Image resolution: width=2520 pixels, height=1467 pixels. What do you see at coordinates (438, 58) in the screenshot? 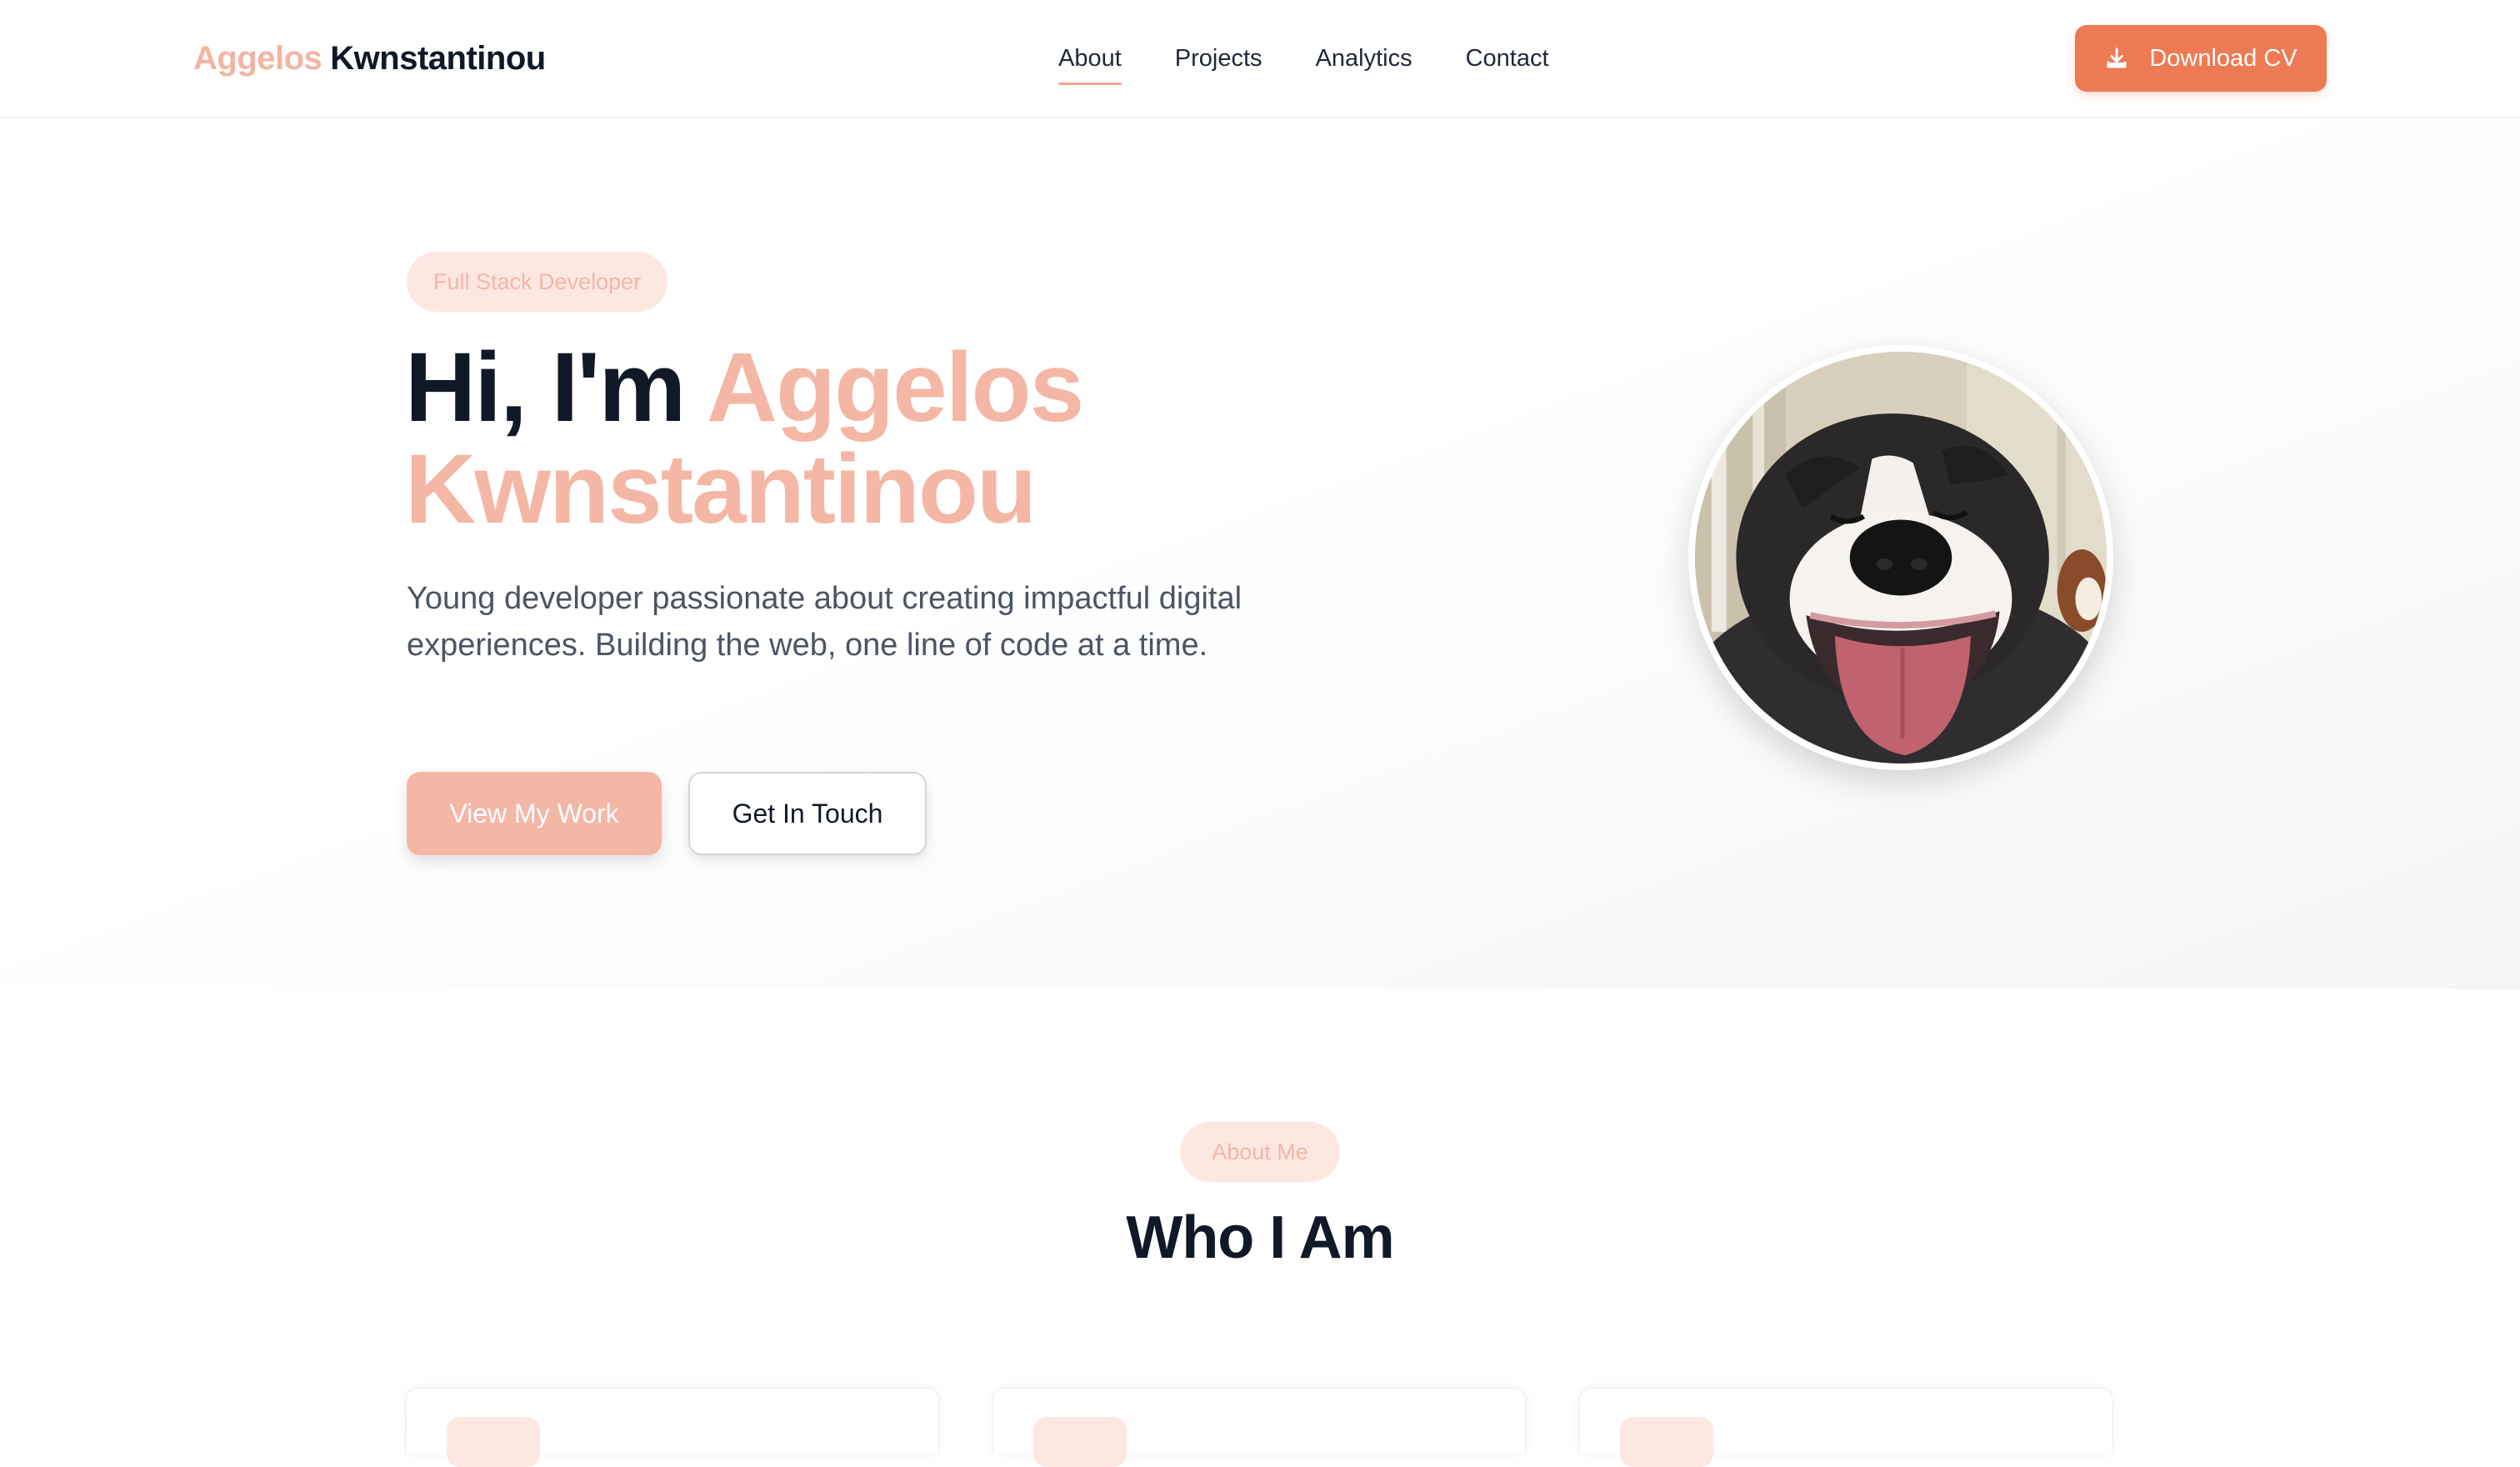
I see `logo-last-name: Kwnstantinou` at bounding box center [438, 58].